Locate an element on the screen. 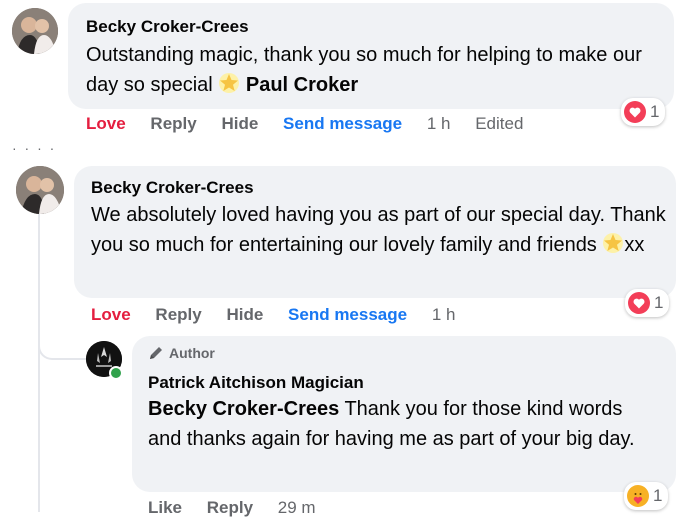 The height and width of the screenshot is (519, 688). comment-actions: Love Reply Hide Send message 1 h is located at coordinates (273, 315).